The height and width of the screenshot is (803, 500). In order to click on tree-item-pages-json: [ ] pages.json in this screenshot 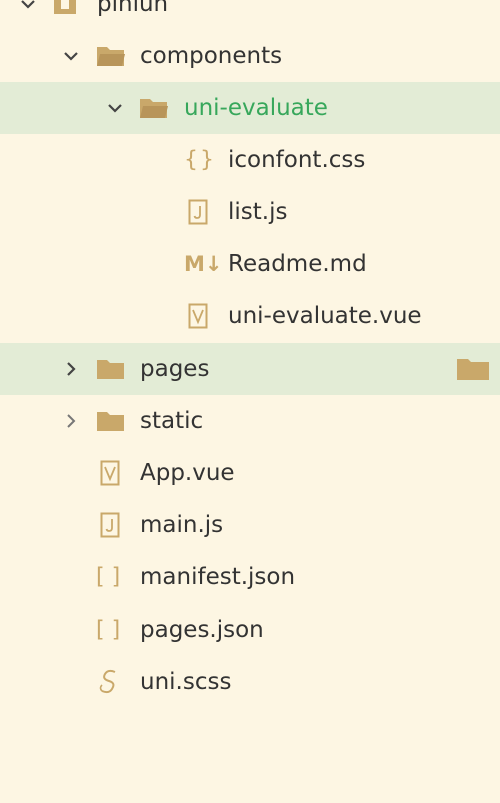, I will do `click(250, 630)`.